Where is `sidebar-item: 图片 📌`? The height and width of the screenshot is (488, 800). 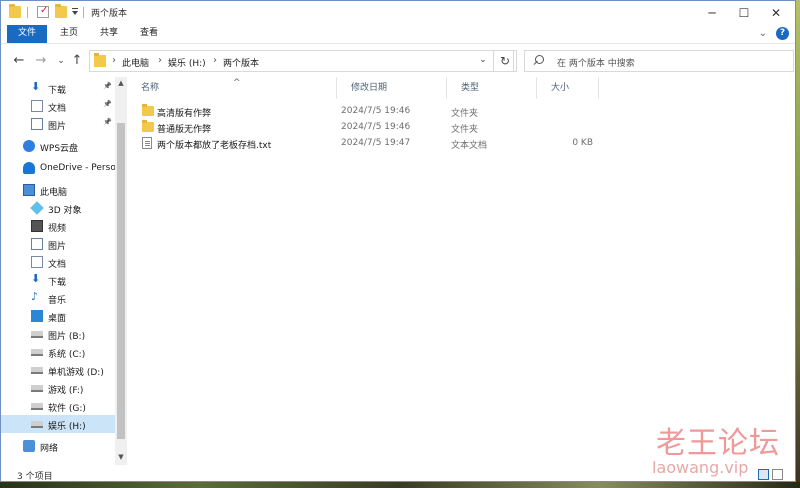
sidebar-item: 图片 📌 is located at coordinates (58, 124).